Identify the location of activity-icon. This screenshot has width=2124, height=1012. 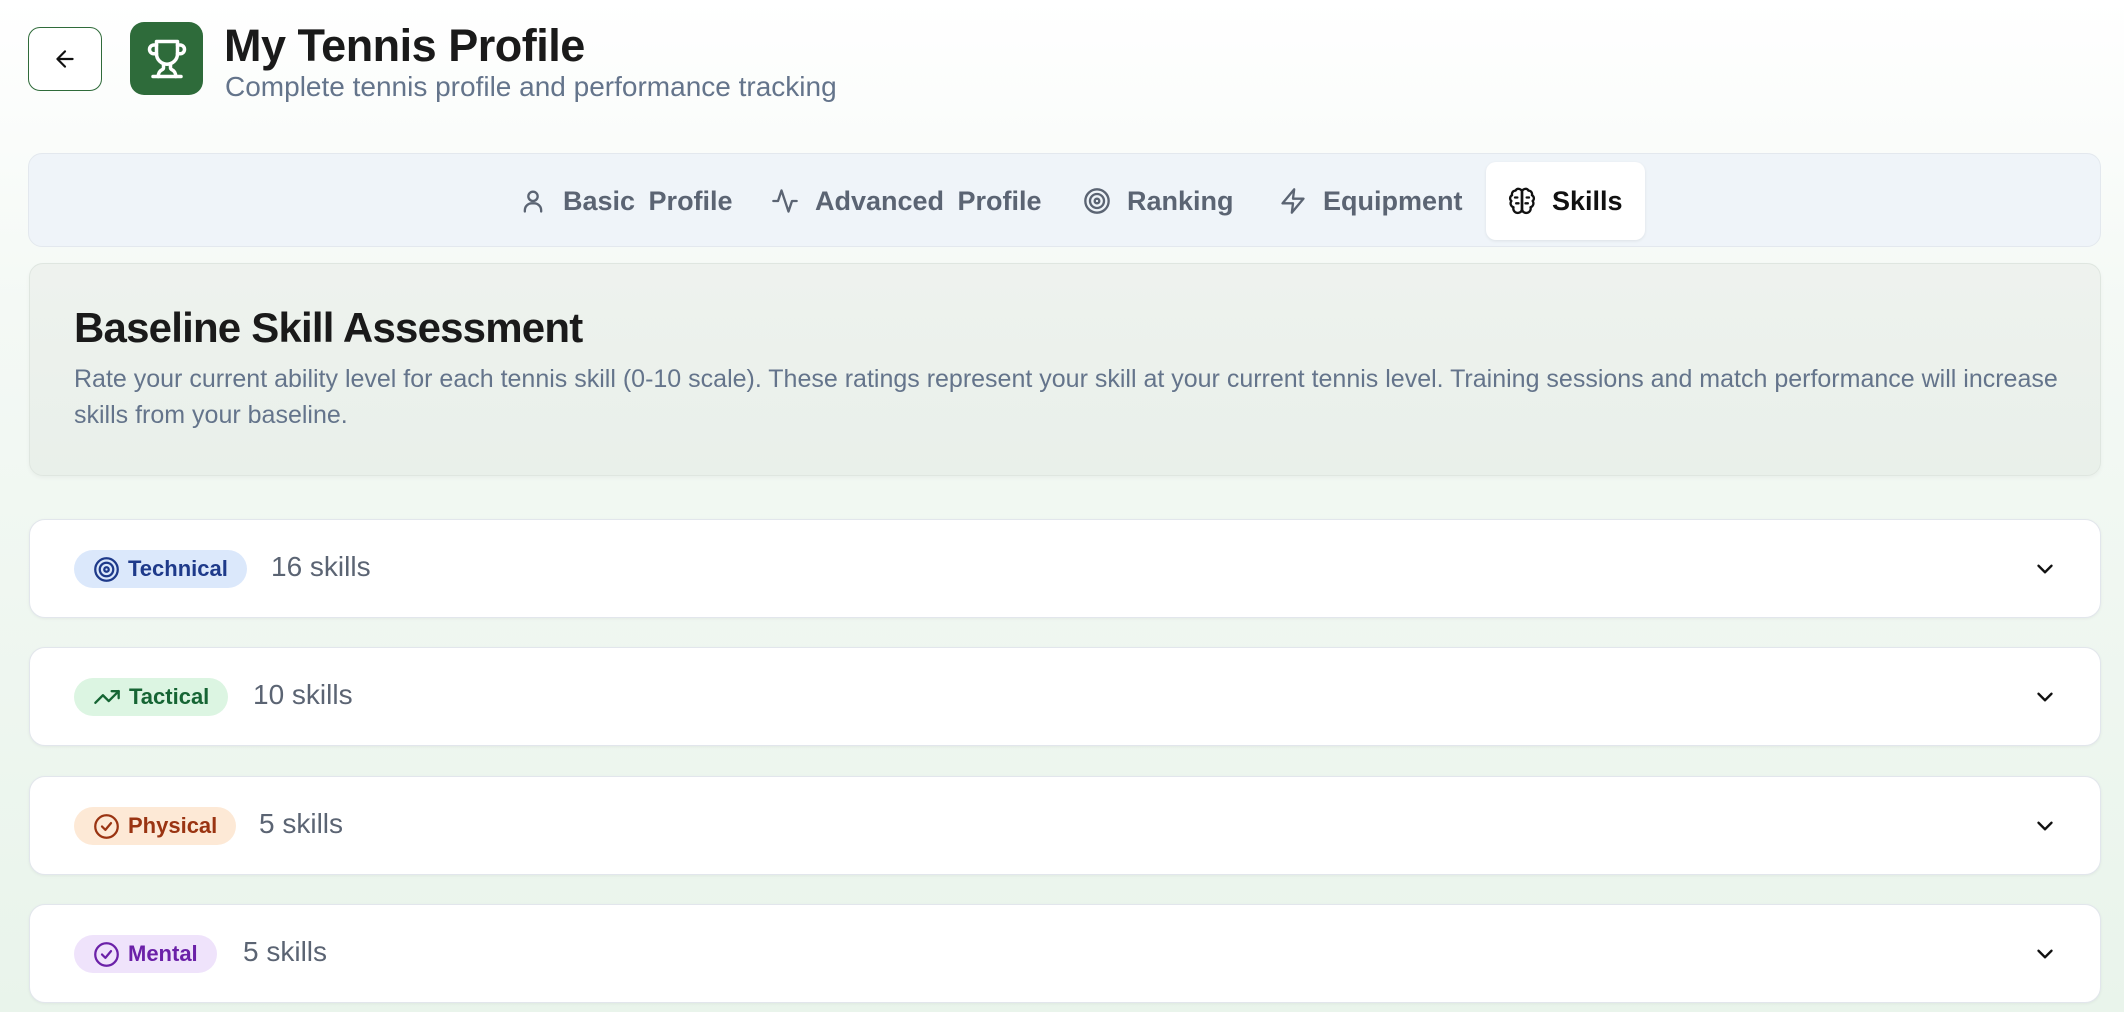
(785, 201).